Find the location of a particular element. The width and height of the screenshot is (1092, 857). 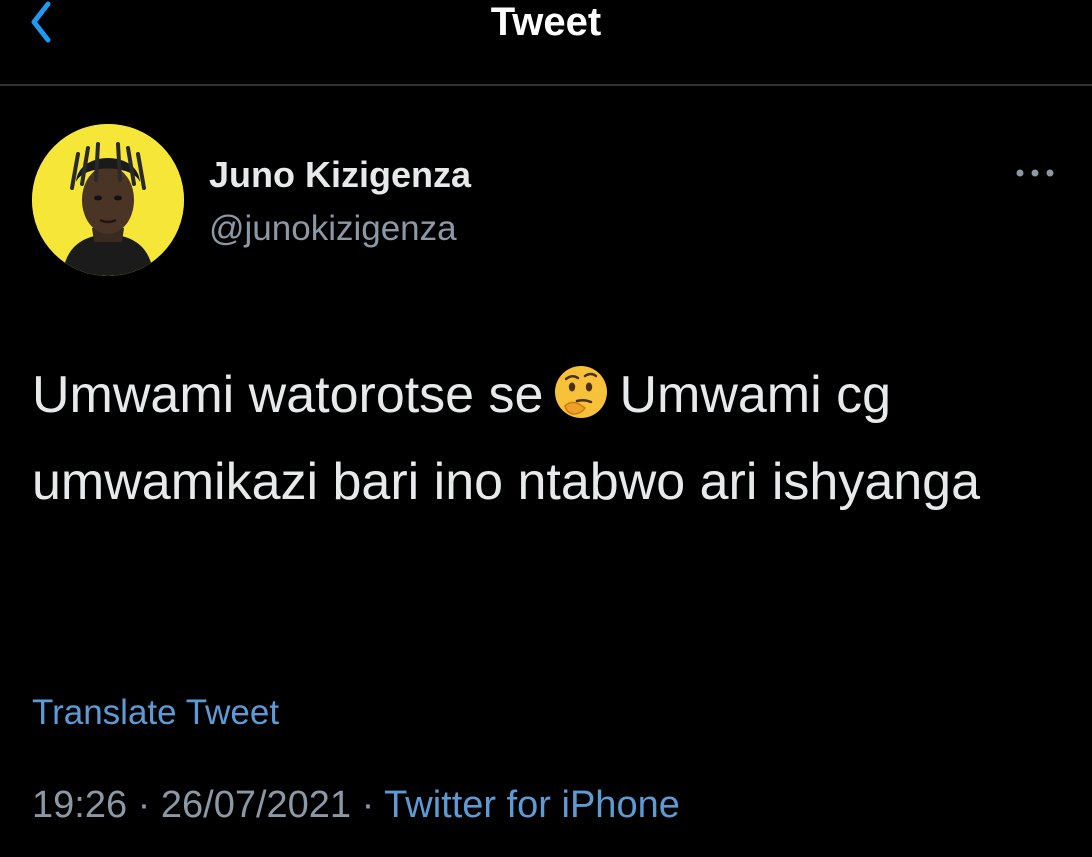

tweet-time: 19:26 is located at coordinates (80, 805).